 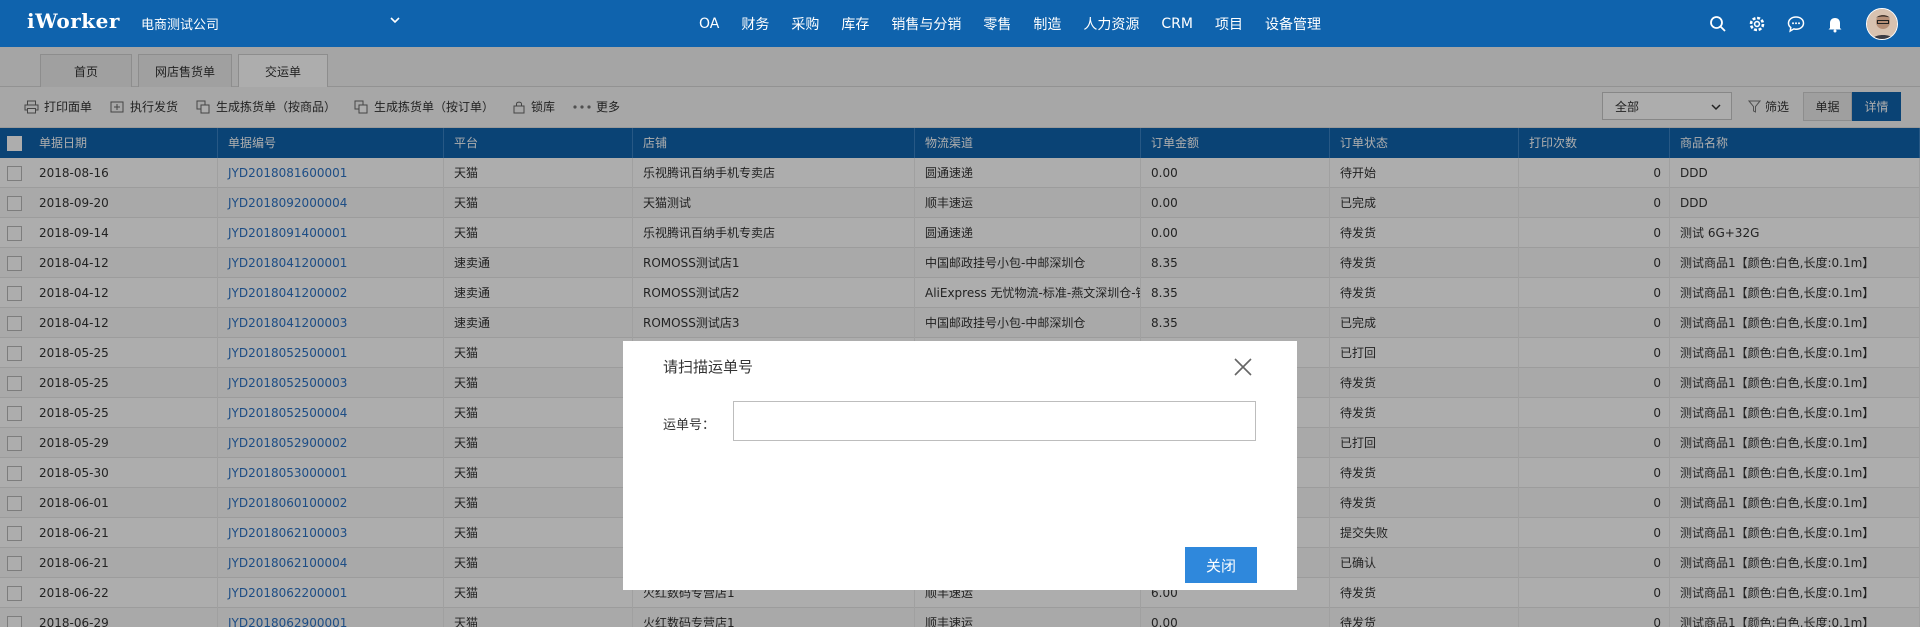 I want to click on avatar, so click(x=1882, y=23).